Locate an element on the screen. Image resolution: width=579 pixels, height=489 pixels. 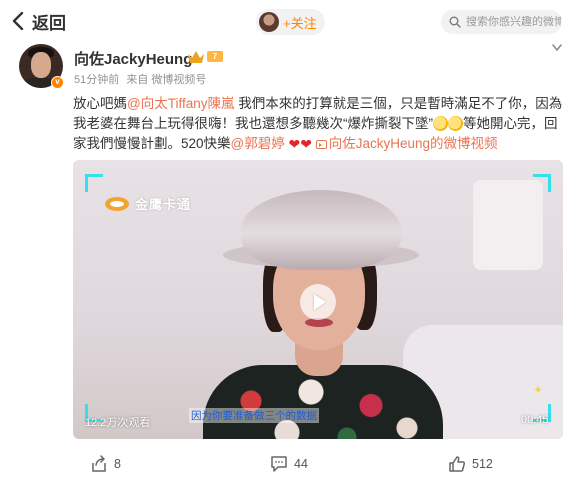
view-count: 12.2万次观看 is located at coordinates (118, 423).